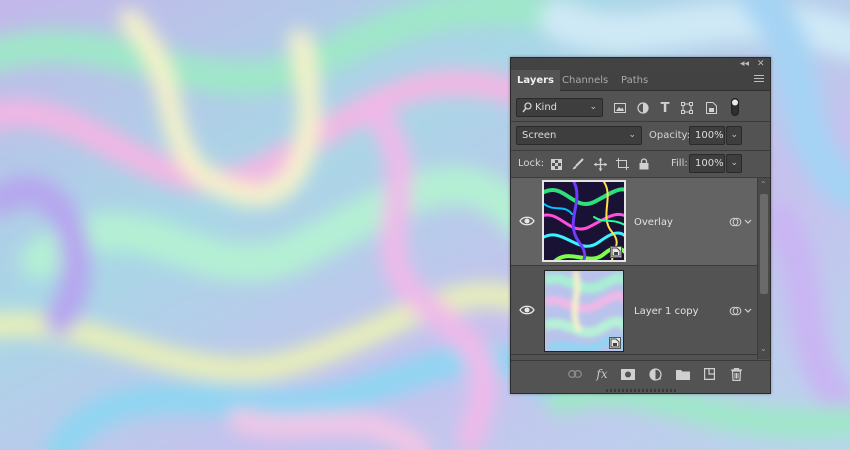 The height and width of the screenshot is (450, 850). I want to click on layer-row-overlay: Overlay, so click(634, 222).